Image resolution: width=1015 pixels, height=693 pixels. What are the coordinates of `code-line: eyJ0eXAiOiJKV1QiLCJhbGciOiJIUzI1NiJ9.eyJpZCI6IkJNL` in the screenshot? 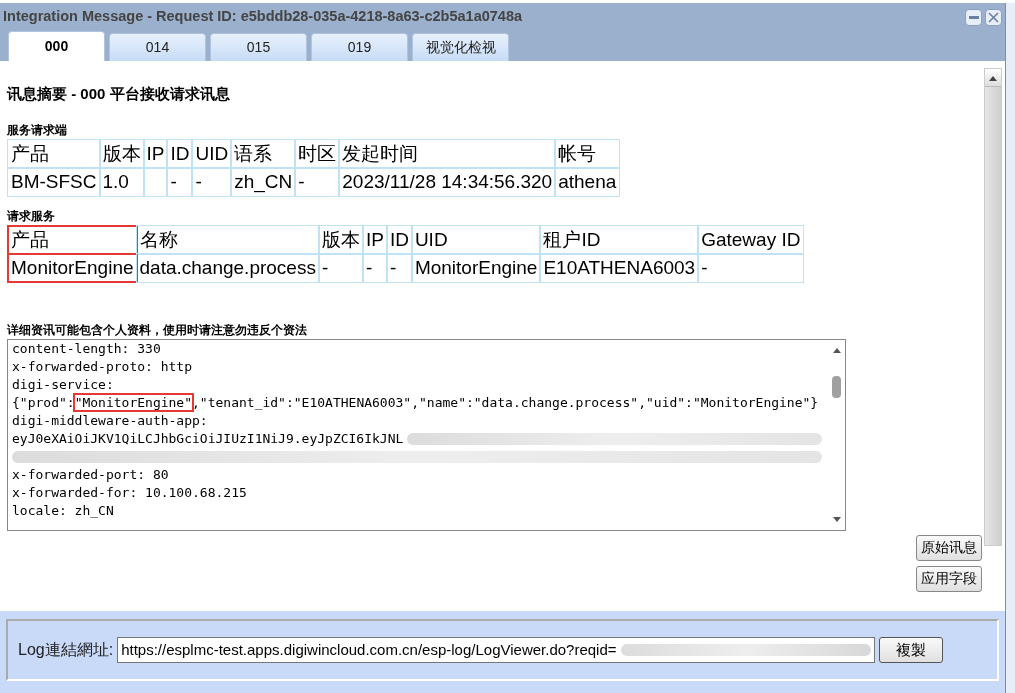 It's located at (208, 438).